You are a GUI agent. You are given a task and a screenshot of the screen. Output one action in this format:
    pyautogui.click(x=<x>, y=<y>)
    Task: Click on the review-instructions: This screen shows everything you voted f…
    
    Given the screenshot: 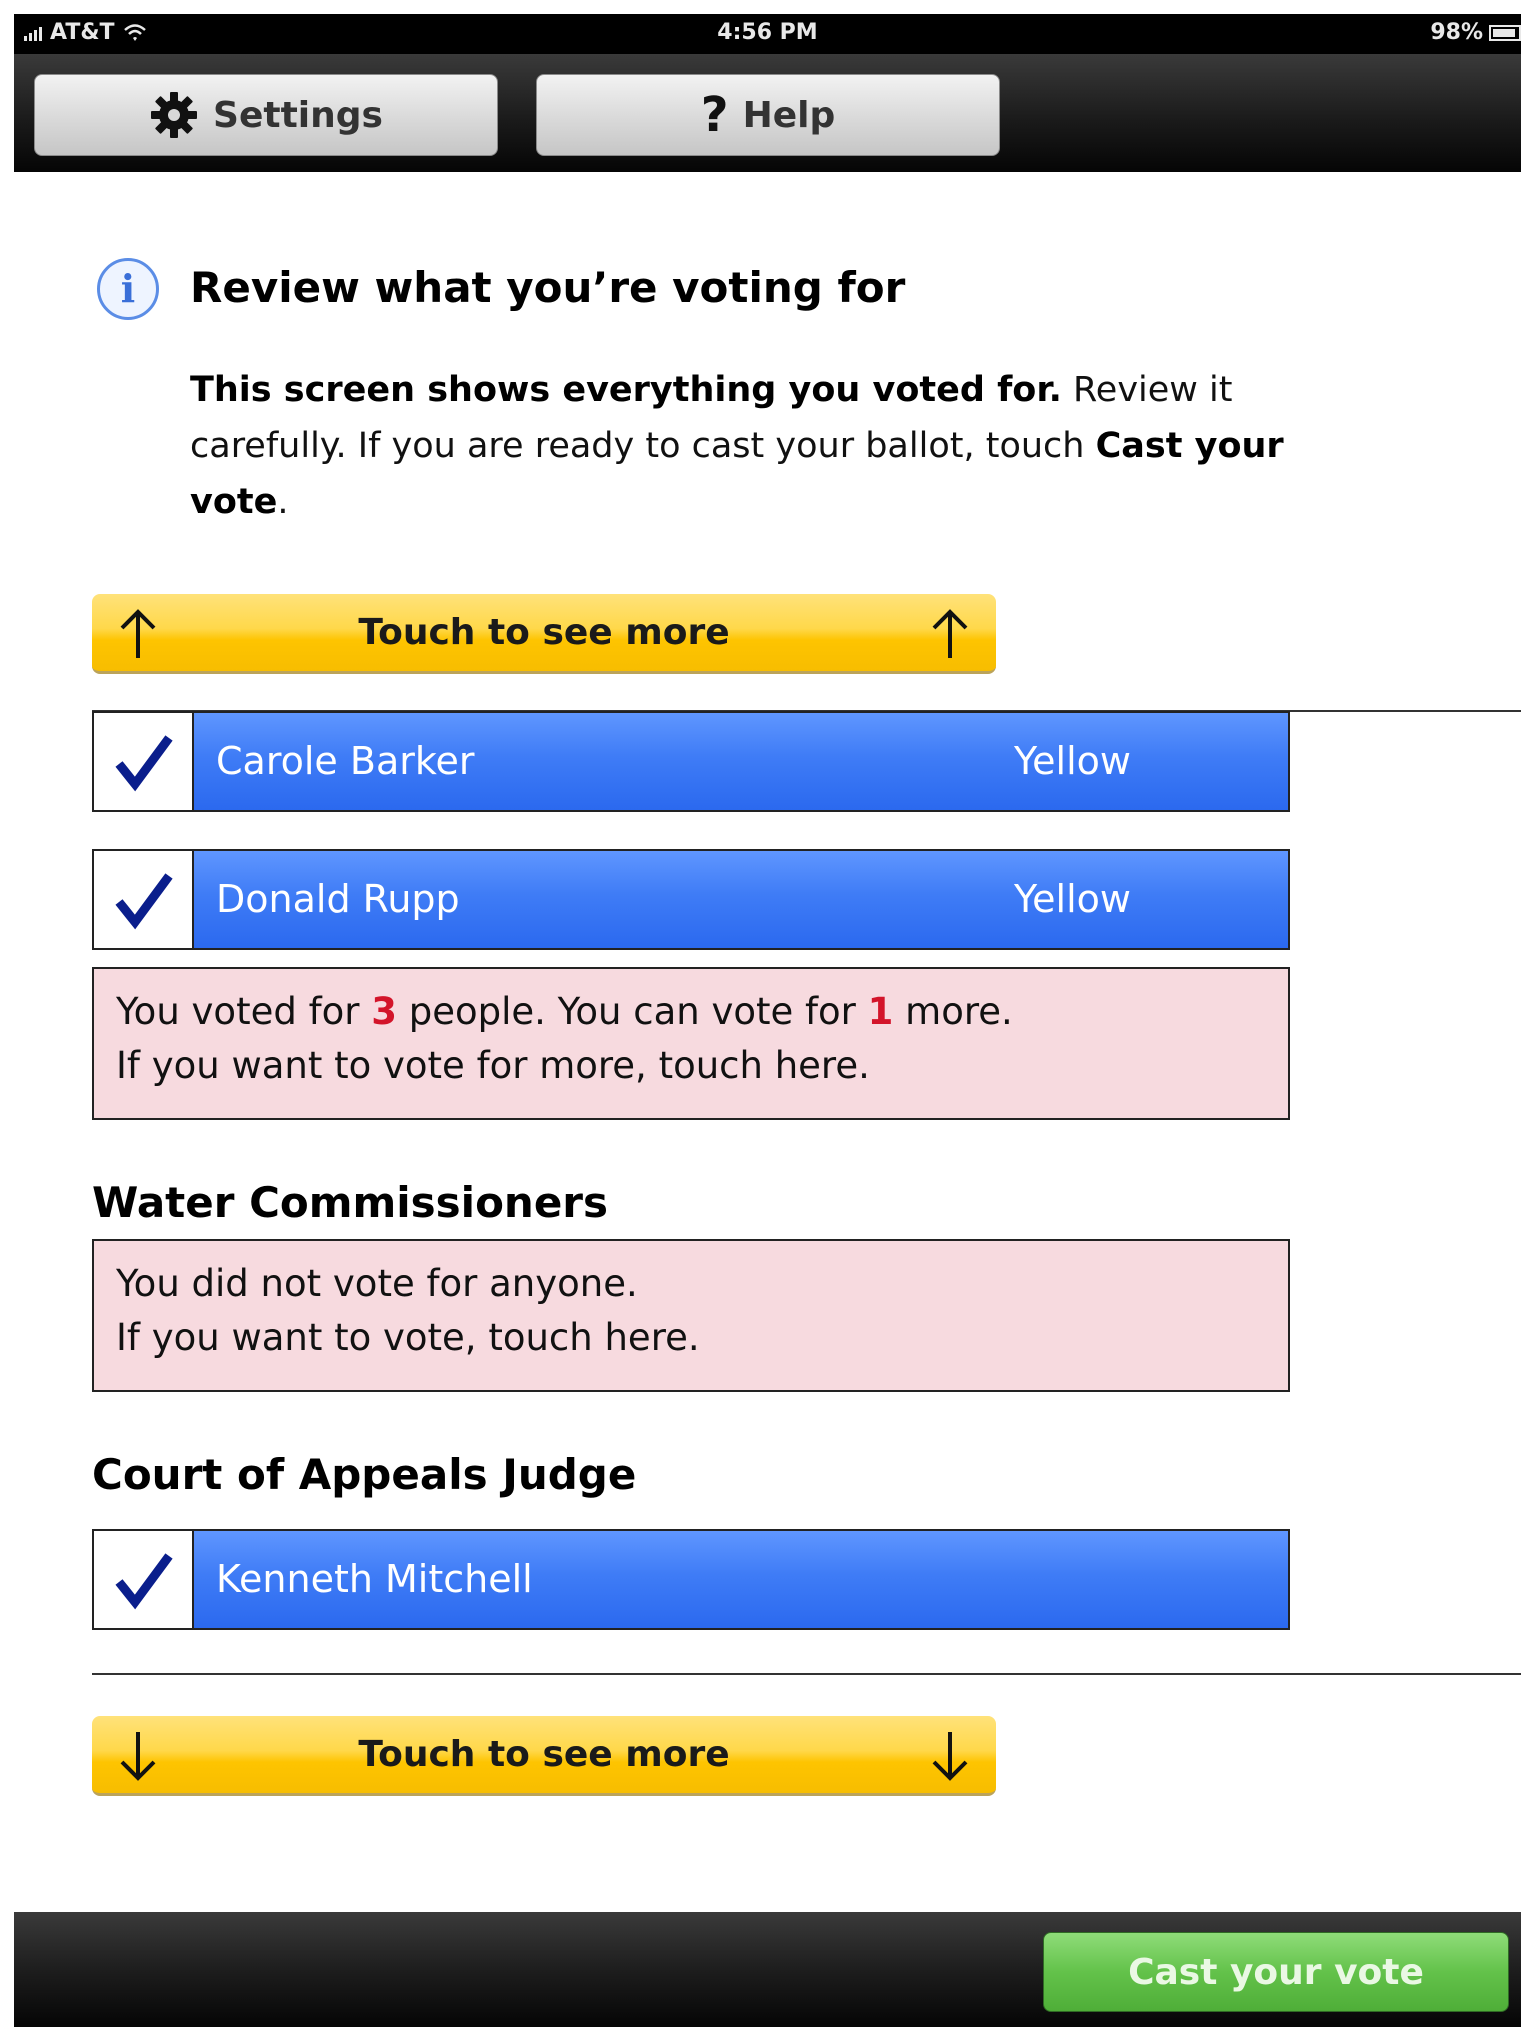 What is the action you would take?
    pyautogui.click(x=780, y=446)
    